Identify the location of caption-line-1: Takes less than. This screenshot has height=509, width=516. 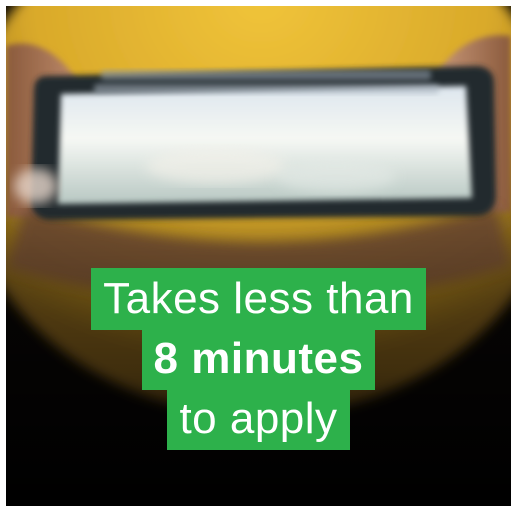
(258, 299).